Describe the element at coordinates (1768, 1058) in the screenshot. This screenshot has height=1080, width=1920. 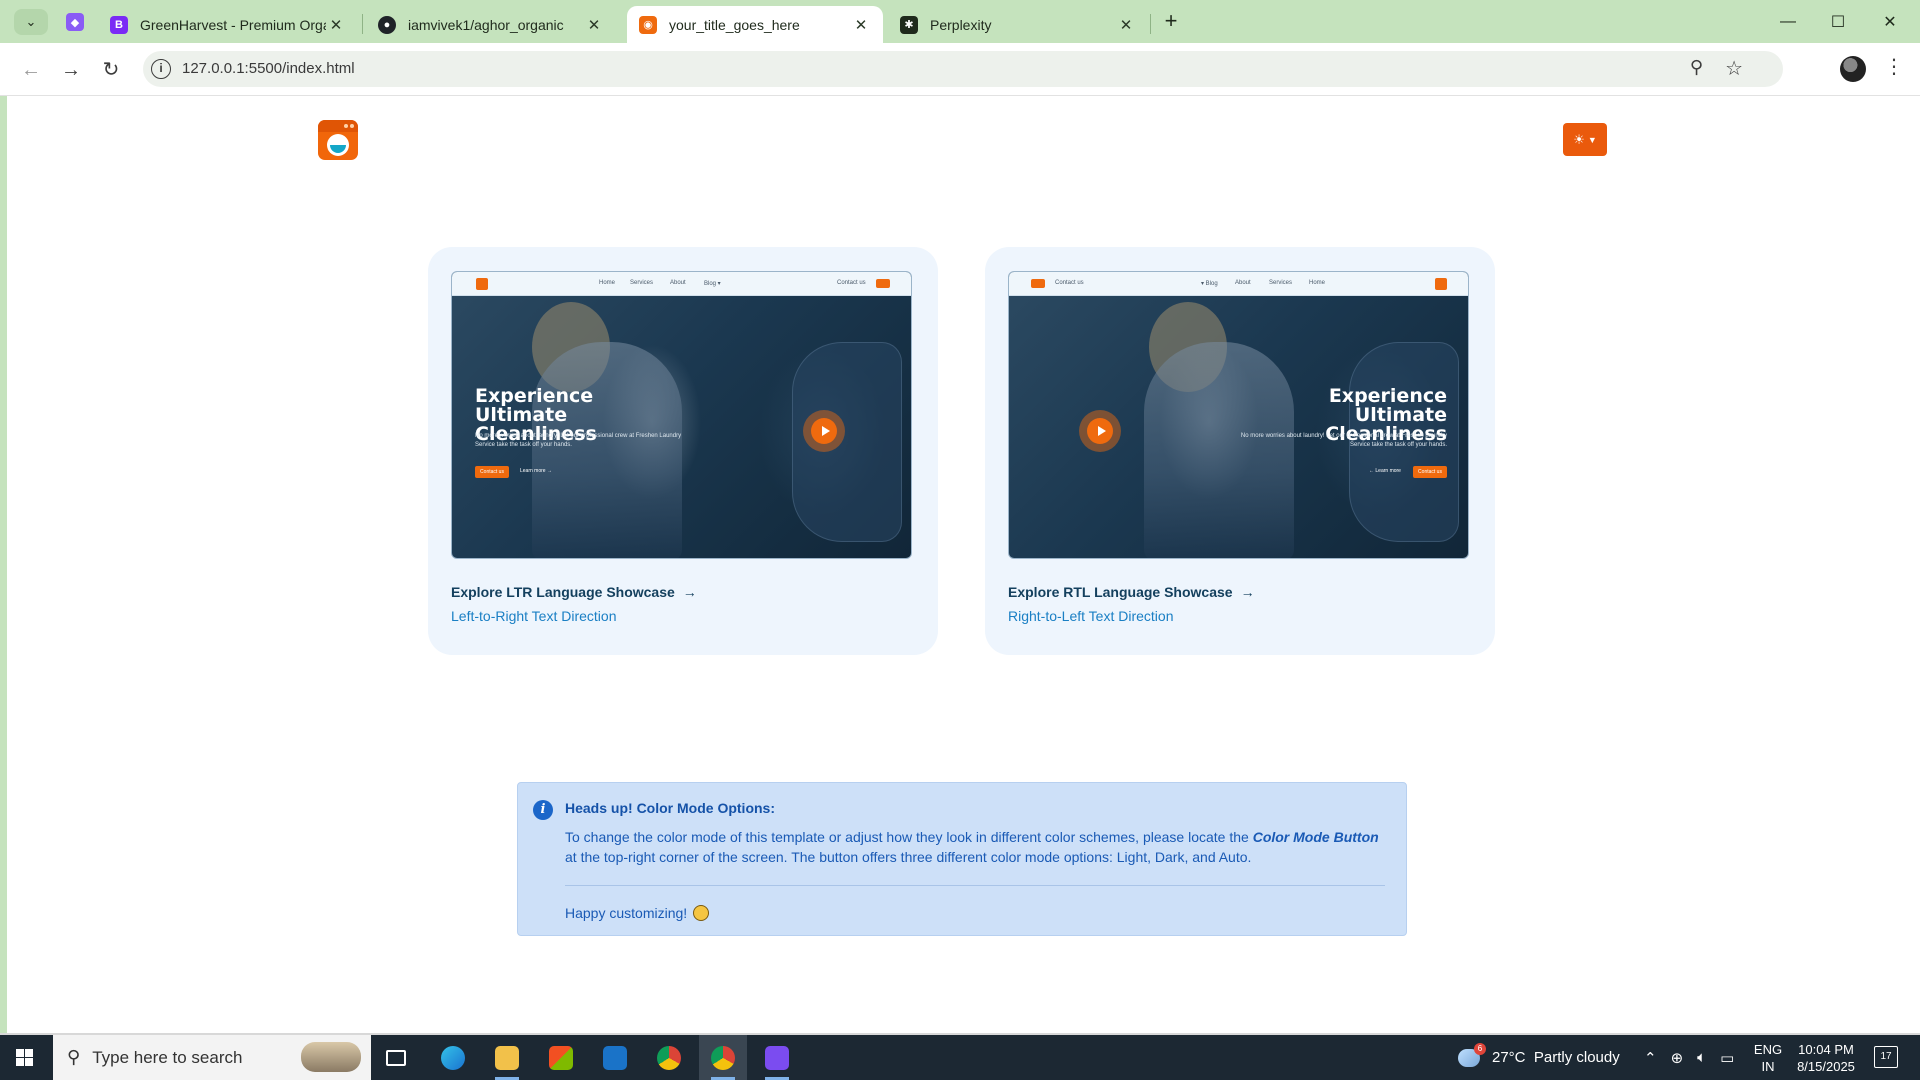
I see `language-indicator: ENG IN` at that location.